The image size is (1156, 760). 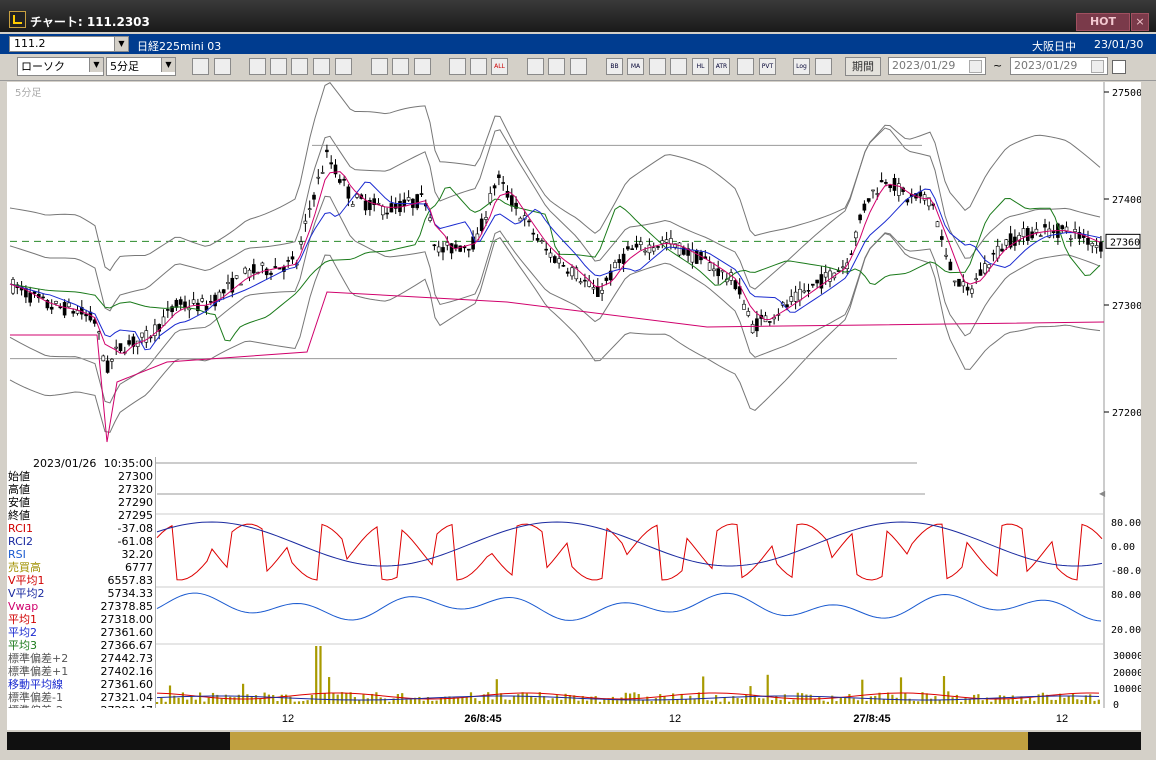 I want to click on rci-tick-label: 80.00, so click(x=1126, y=523).